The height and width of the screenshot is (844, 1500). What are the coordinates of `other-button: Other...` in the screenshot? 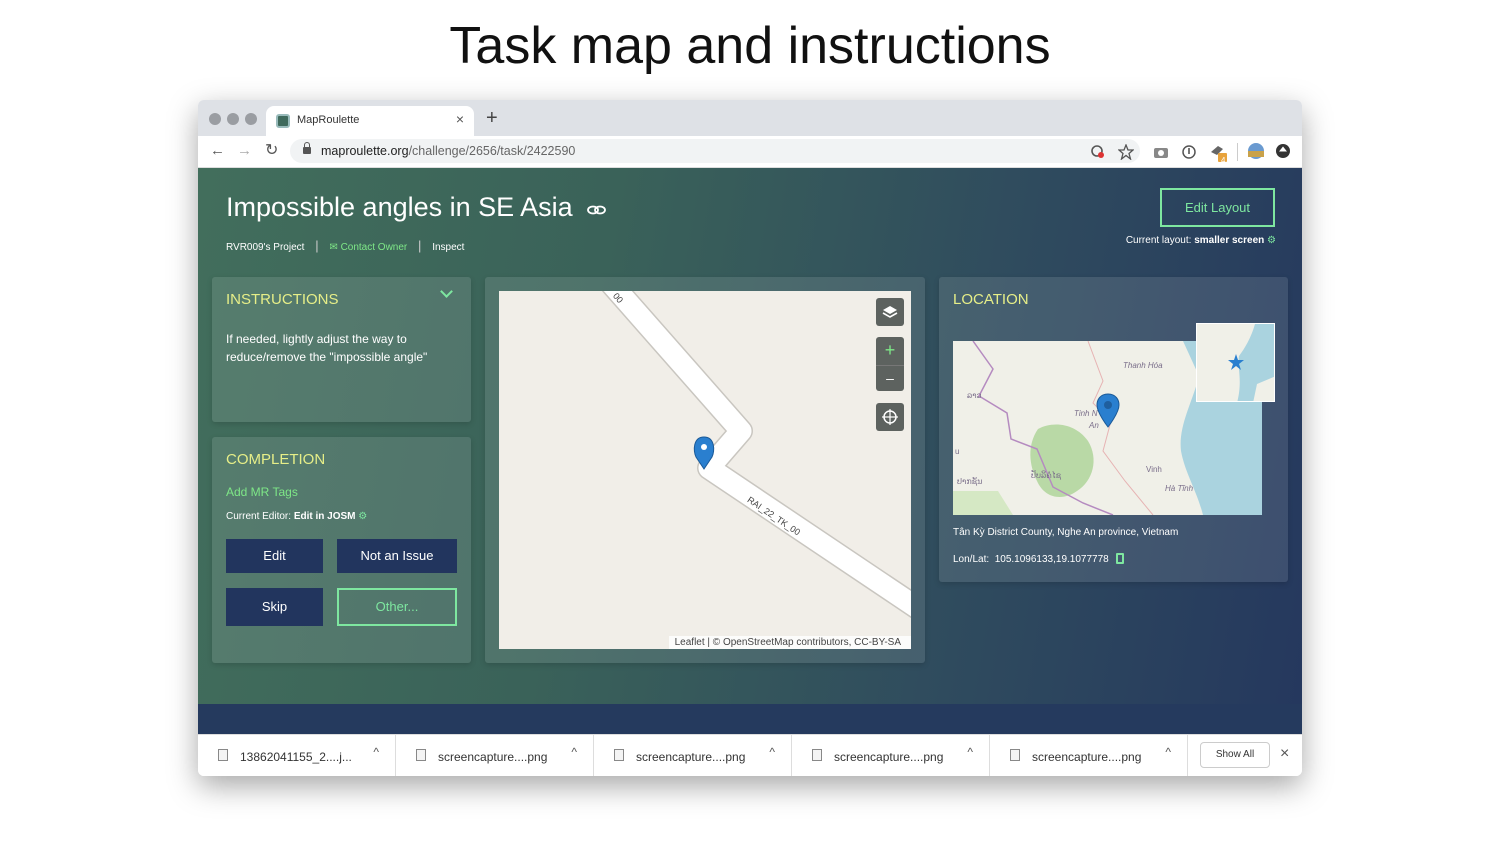 It's located at (397, 607).